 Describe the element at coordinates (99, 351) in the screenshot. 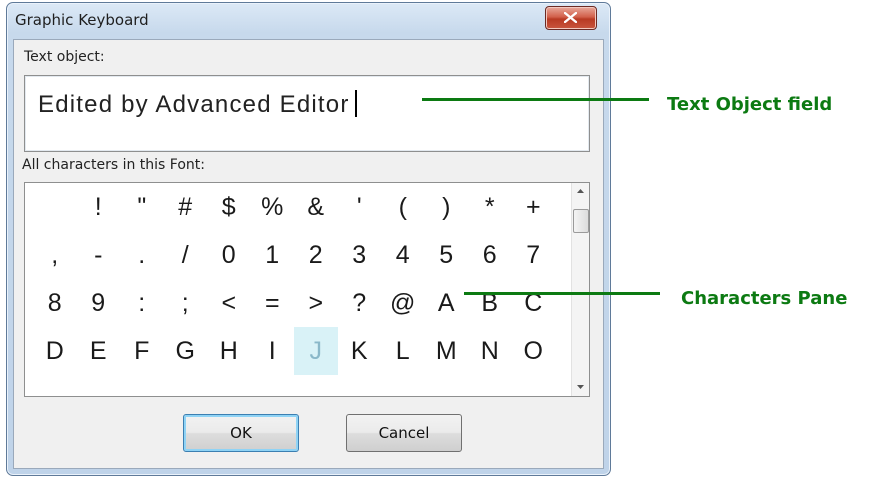

I see `char-cell: E` at that location.